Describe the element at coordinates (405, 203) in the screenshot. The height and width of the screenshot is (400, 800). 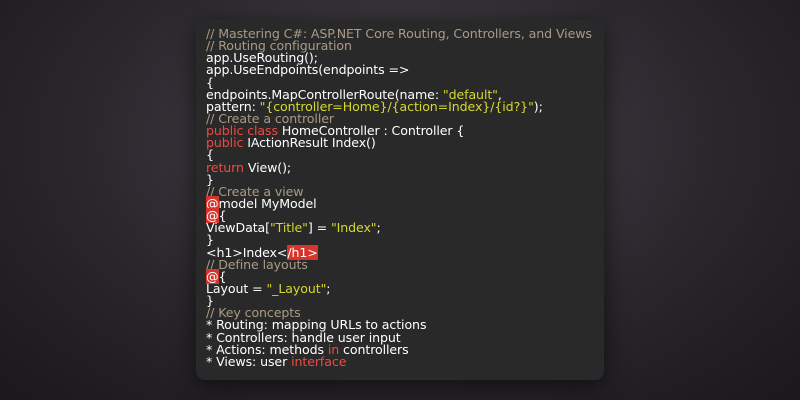
I see `code-line: @model MyModel` at that location.